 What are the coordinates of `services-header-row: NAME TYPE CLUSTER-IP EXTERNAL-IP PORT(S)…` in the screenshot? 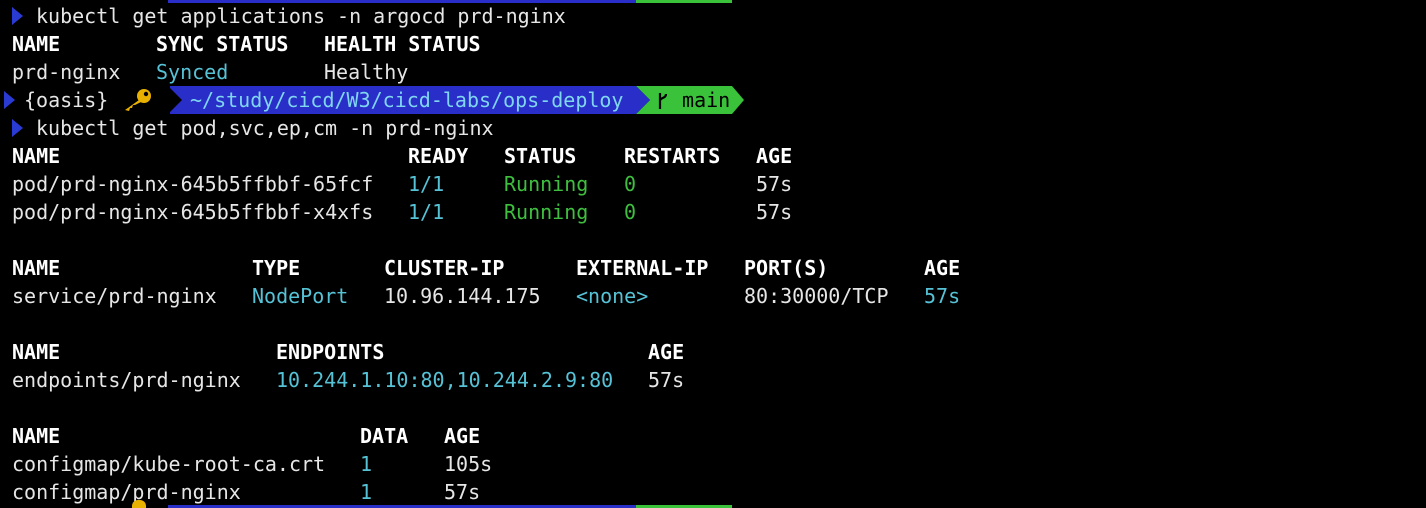 It's located at (486, 268).